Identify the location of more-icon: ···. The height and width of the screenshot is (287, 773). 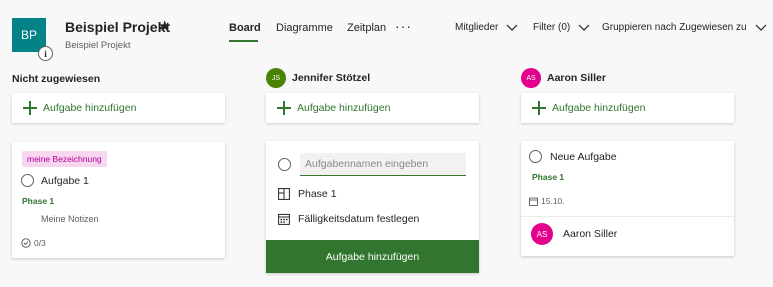
(403, 26).